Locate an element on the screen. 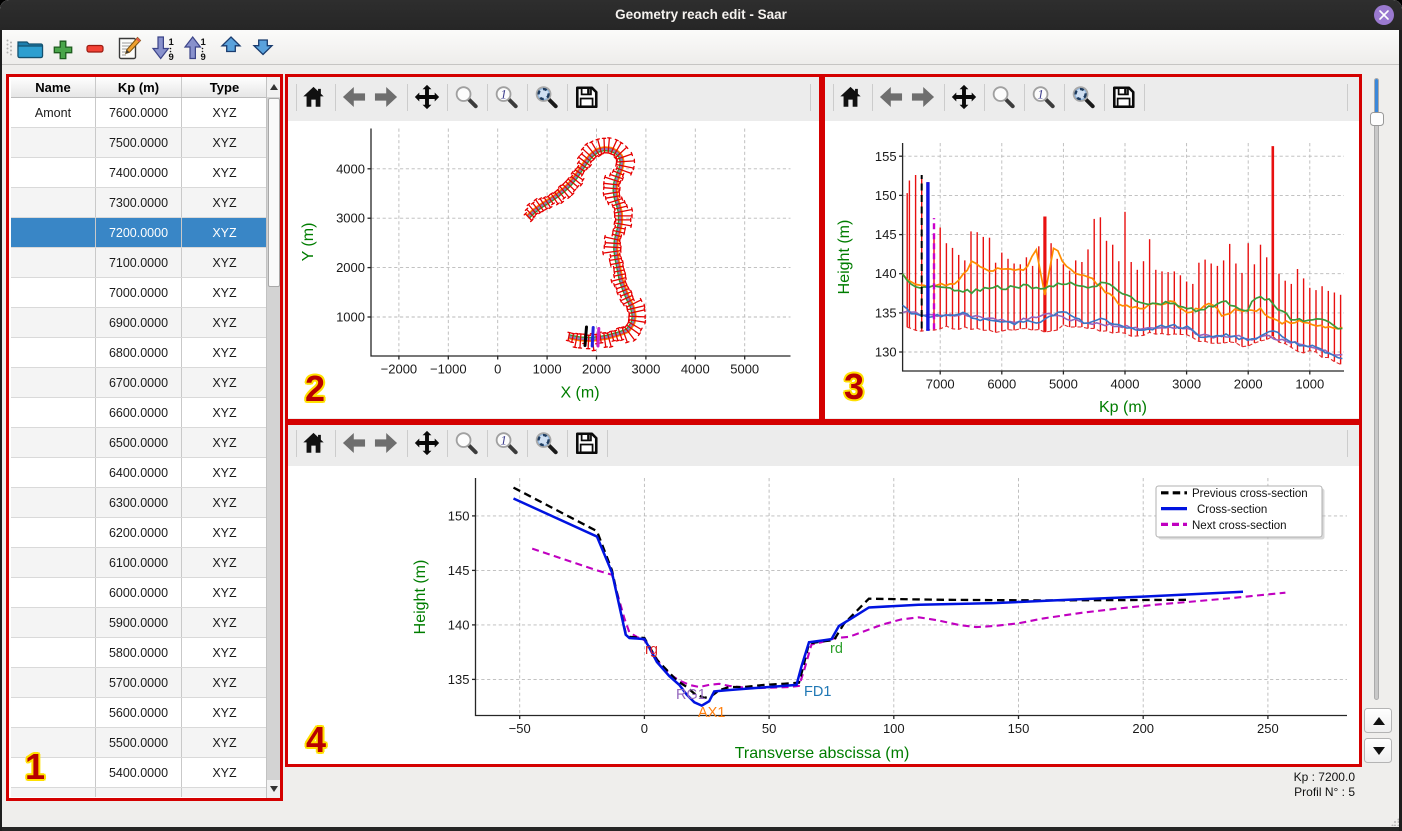 The image size is (1402, 831). svg-text: RG1 is located at coordinates (691, 695).